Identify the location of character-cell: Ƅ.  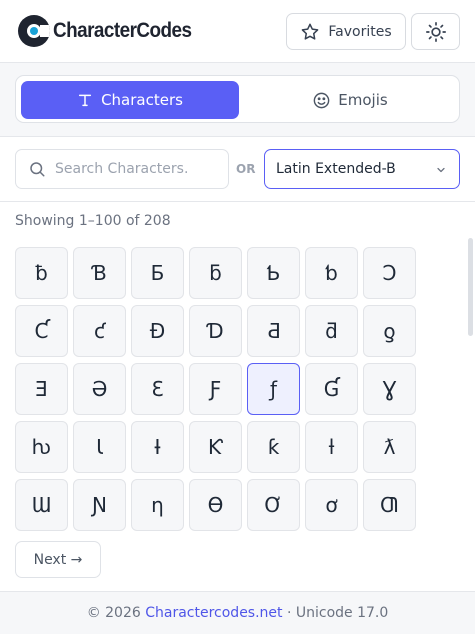
(273, 273).